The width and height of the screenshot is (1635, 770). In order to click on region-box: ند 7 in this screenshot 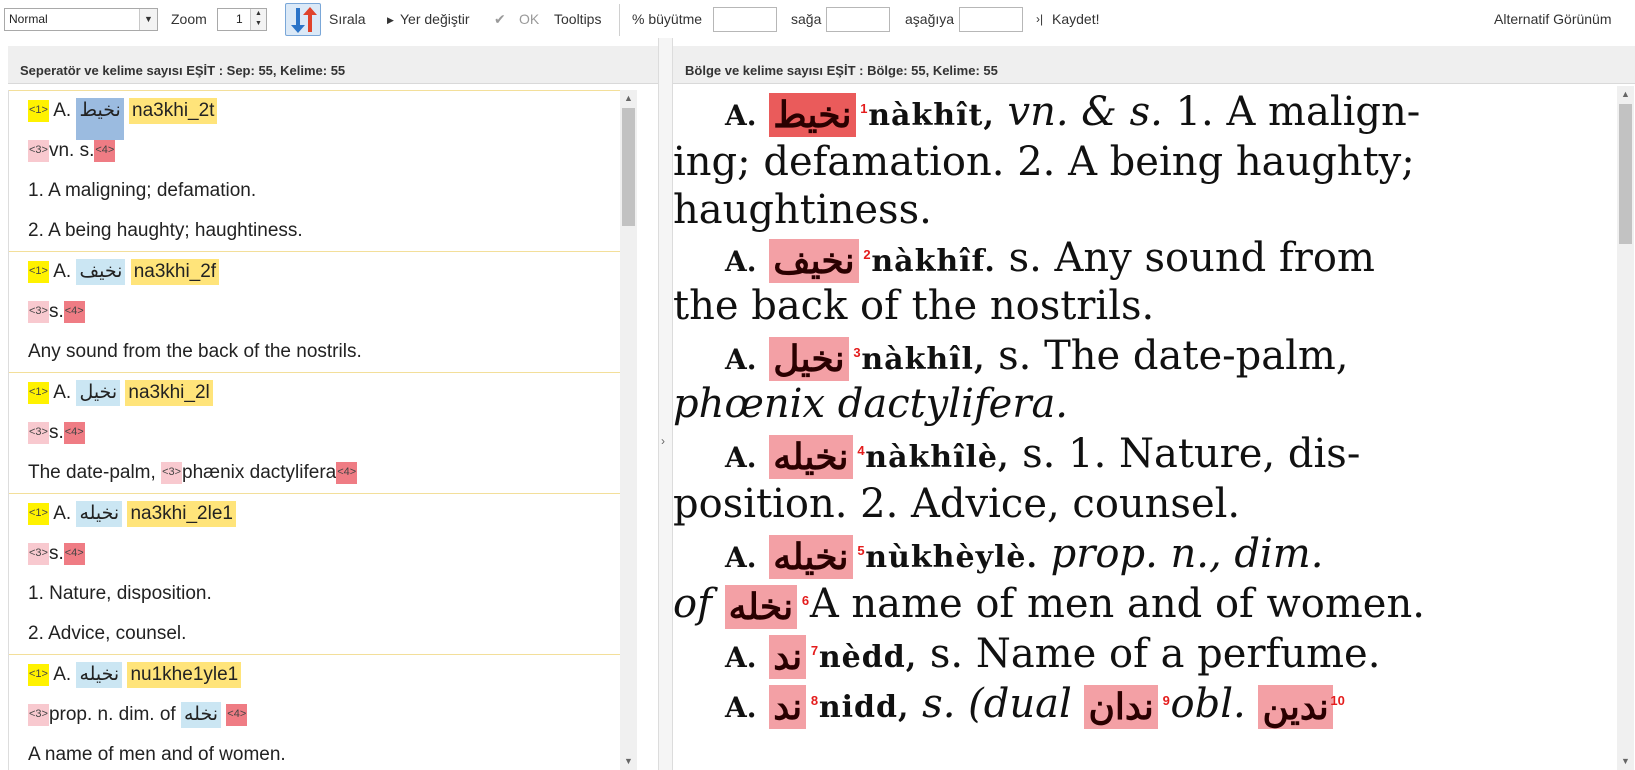, I will do `click(793, 657)`.